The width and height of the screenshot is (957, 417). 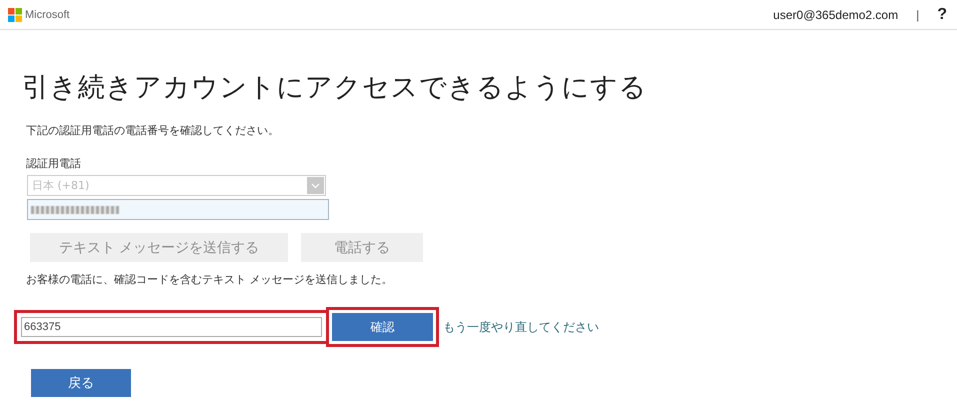 I want to click on help-link: ?, so click(x=942, y=15).